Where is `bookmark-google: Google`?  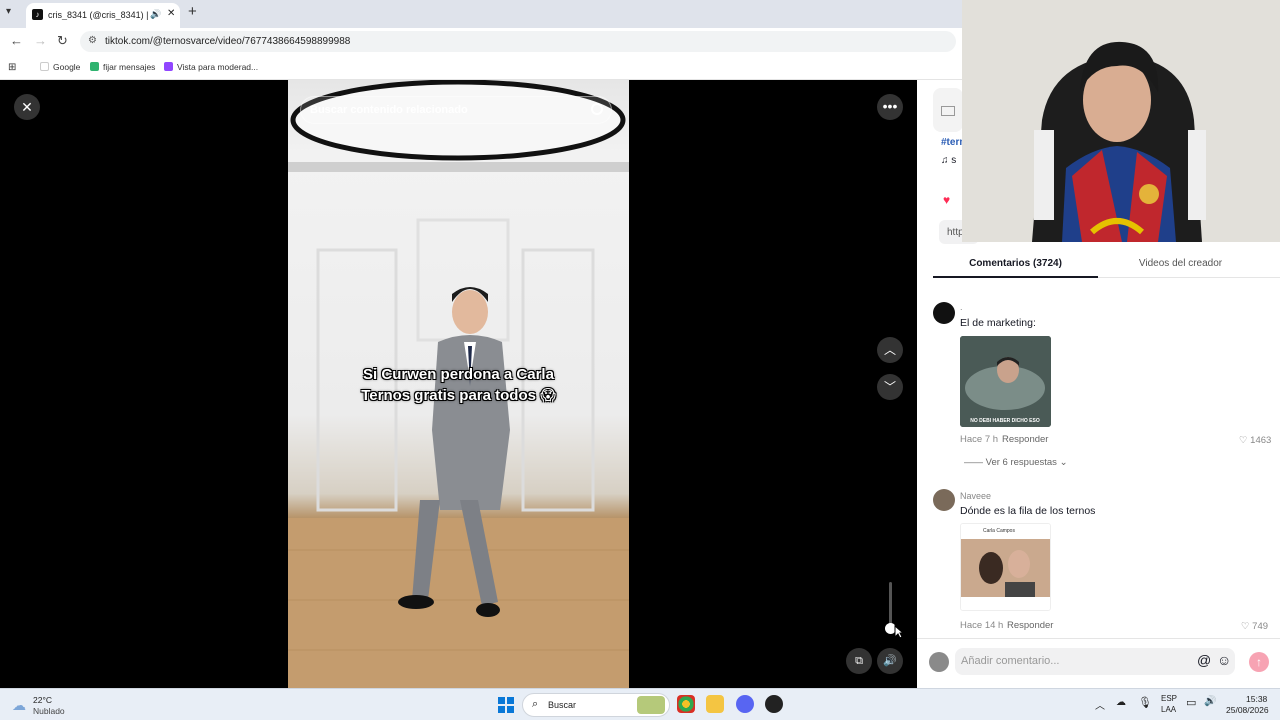
bookmark-google: Google is located at coordinates (60, 67).